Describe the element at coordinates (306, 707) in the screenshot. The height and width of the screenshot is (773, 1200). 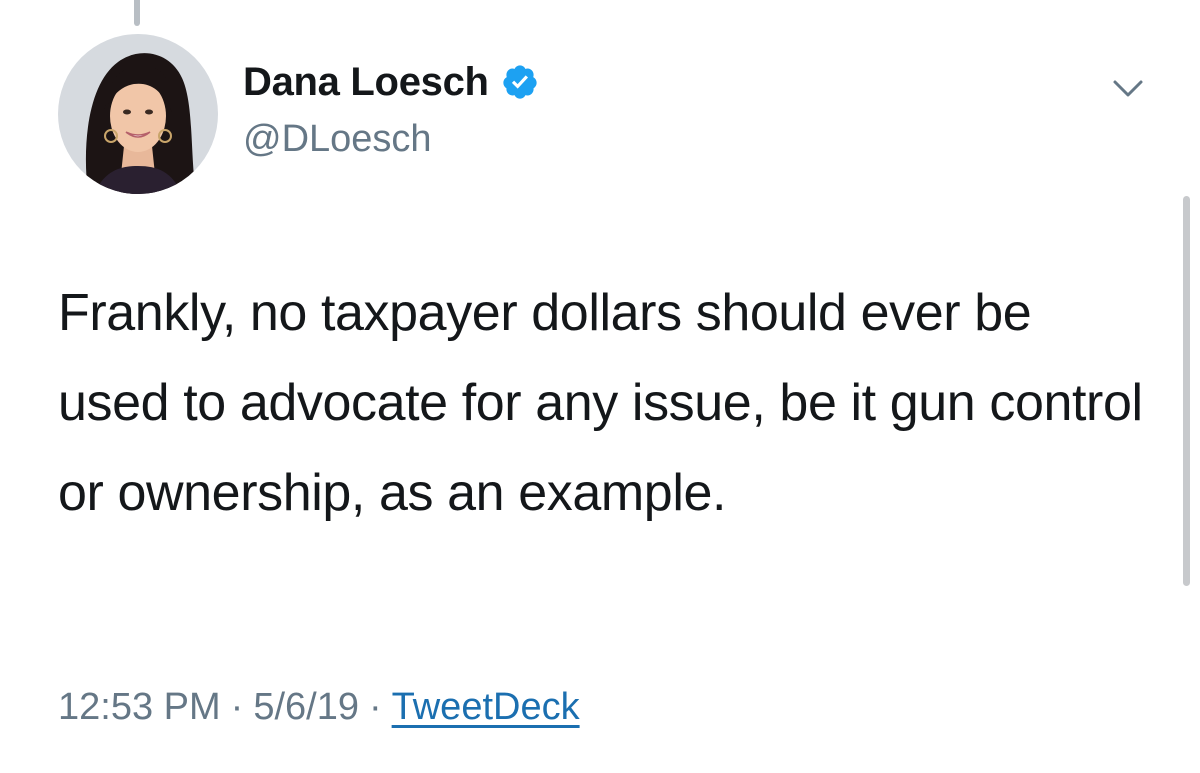
I see `tweet-date: 5/6/19` at that location.